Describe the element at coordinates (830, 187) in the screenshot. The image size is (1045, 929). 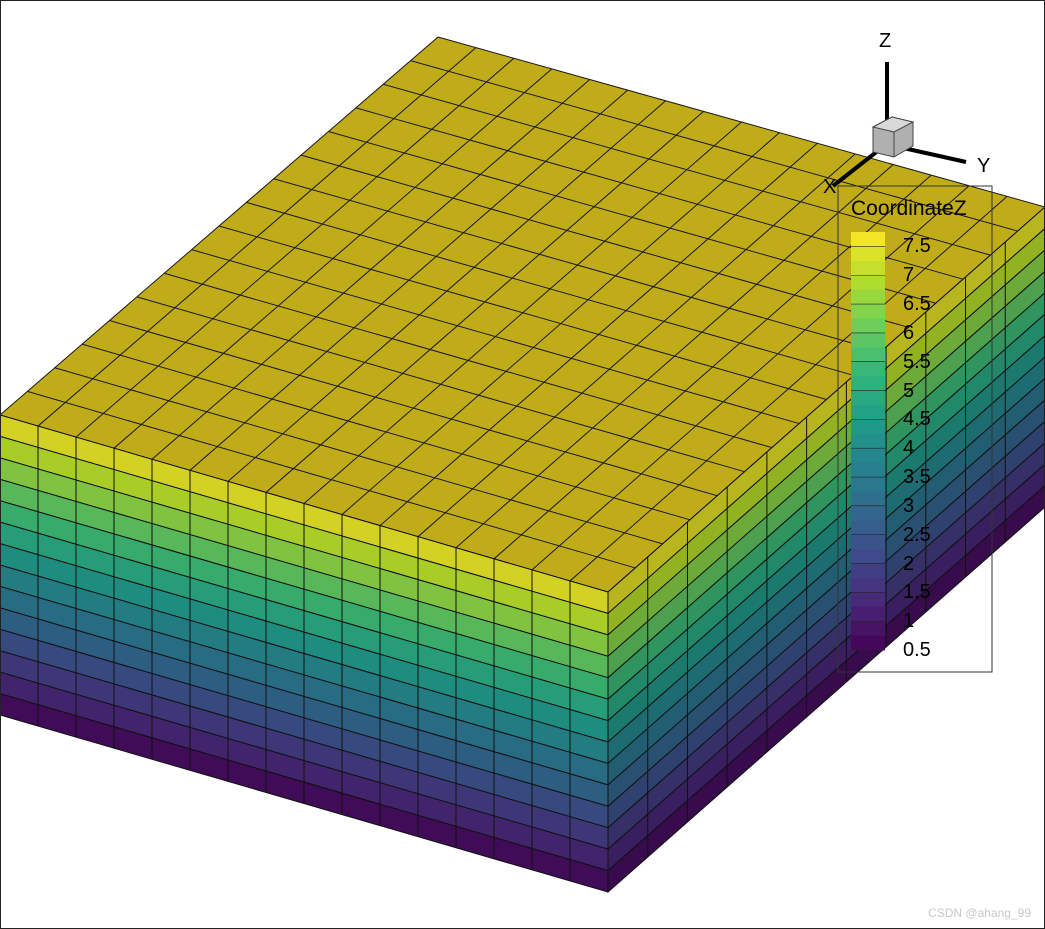
I see `triad-x-label: X` at that location.